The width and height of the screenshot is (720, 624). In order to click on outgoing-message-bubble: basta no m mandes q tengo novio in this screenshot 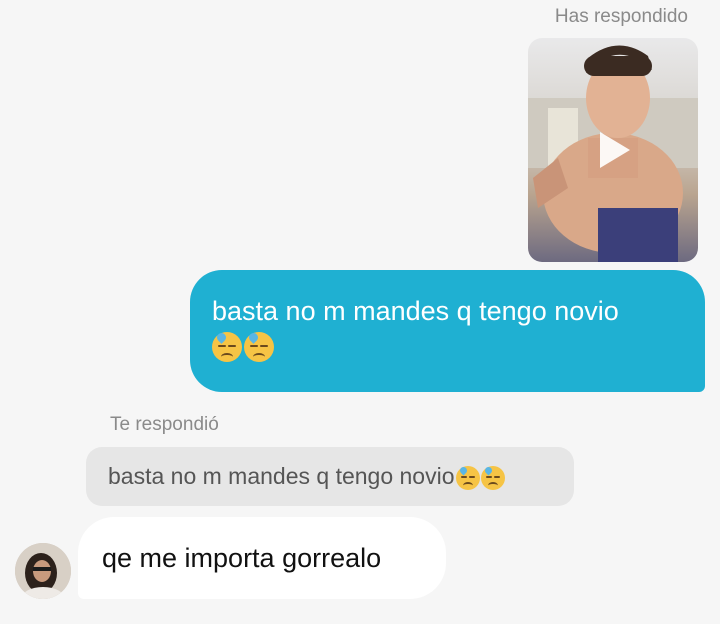, I will do `click(447, 331)`.